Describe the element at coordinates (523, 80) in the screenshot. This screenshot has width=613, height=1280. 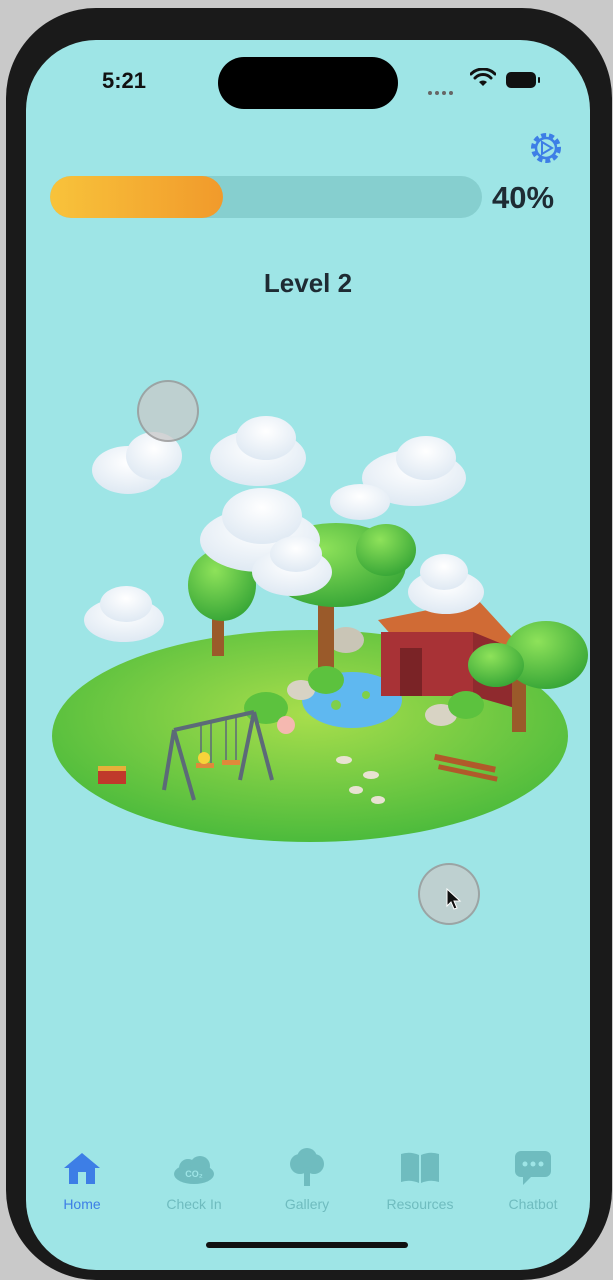
I see `battery-icon` at that location.